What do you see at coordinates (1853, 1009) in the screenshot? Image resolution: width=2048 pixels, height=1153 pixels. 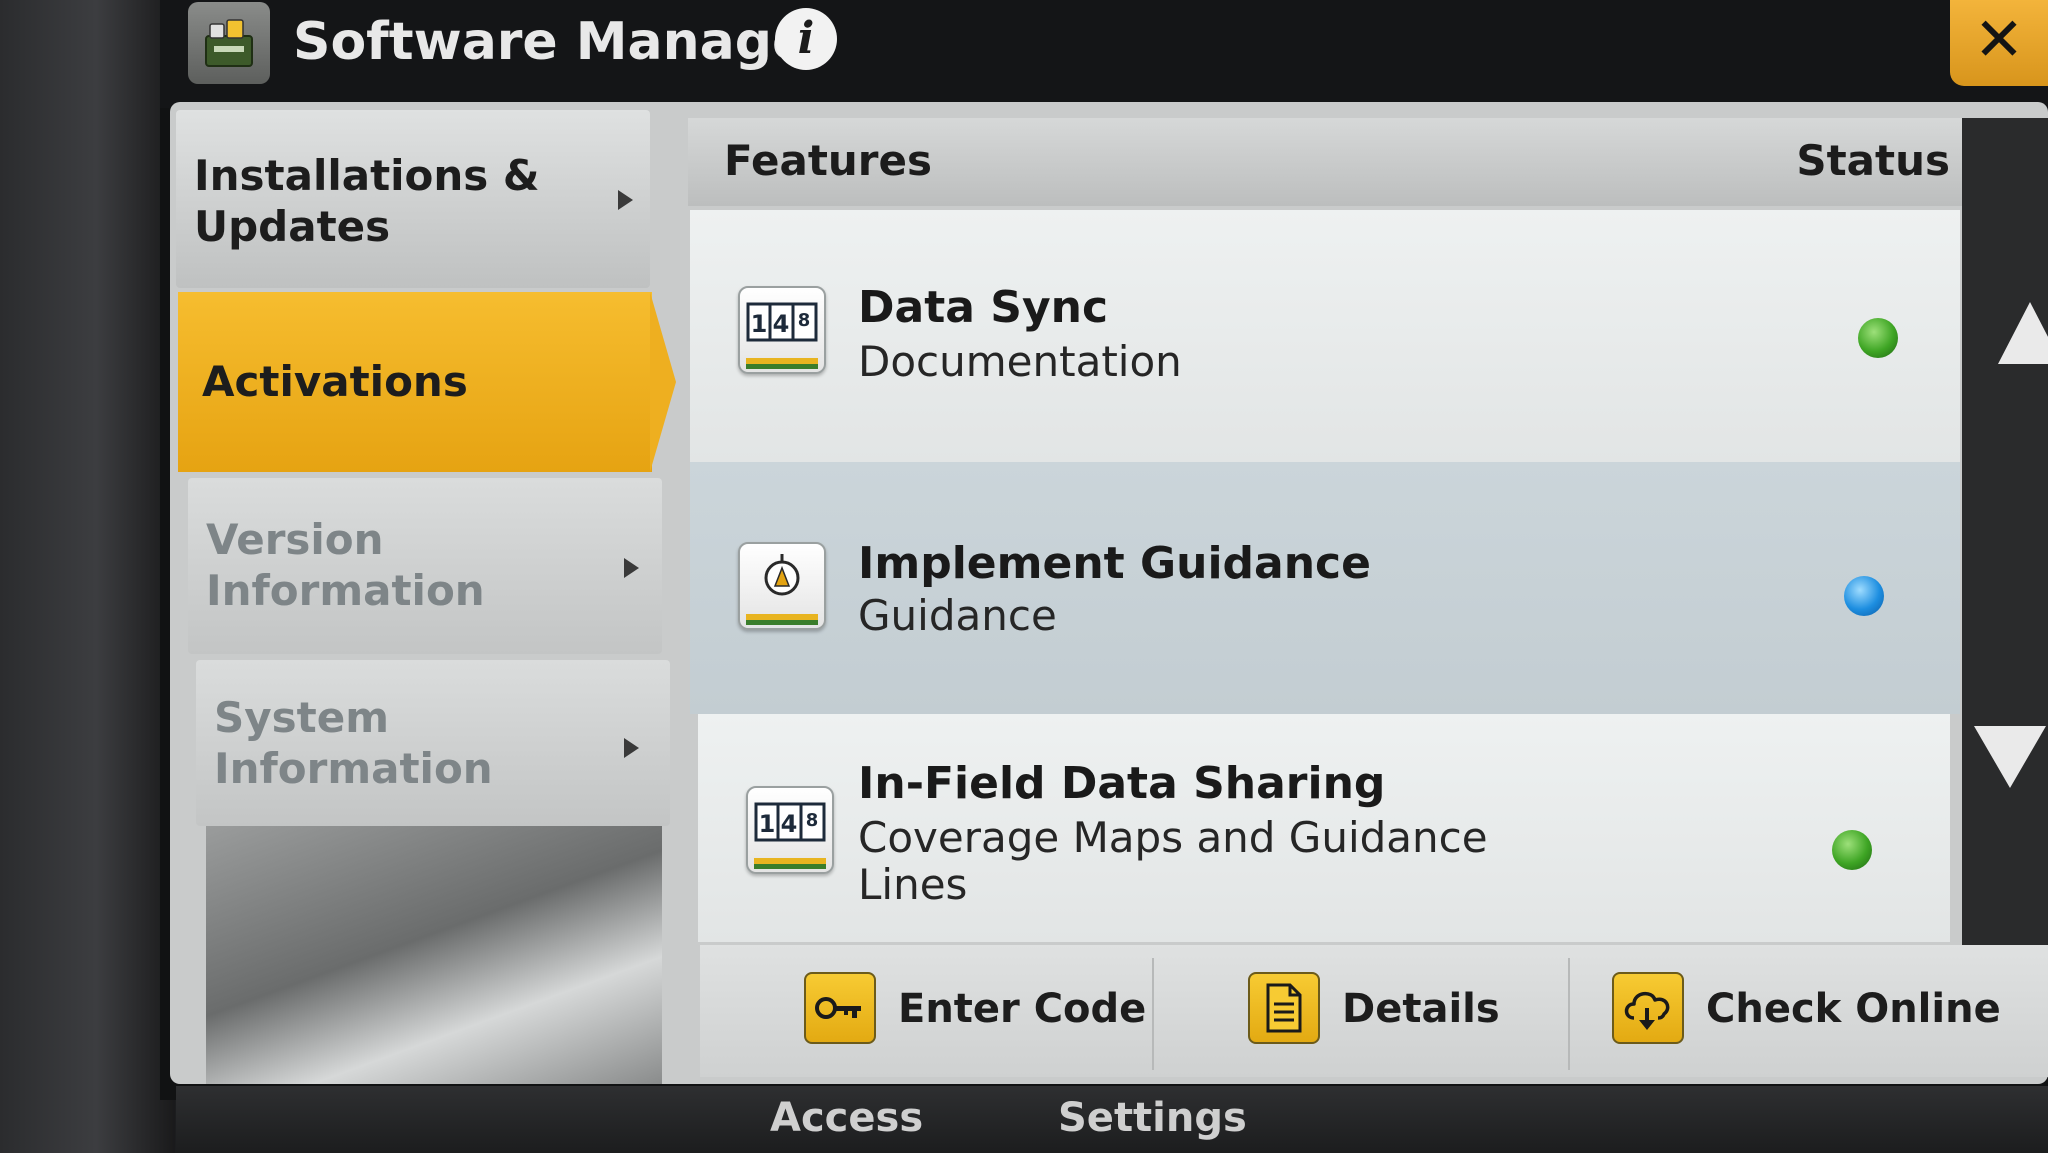 I see `check-online-label: Check Online` at bounding box center [1853, 1009].